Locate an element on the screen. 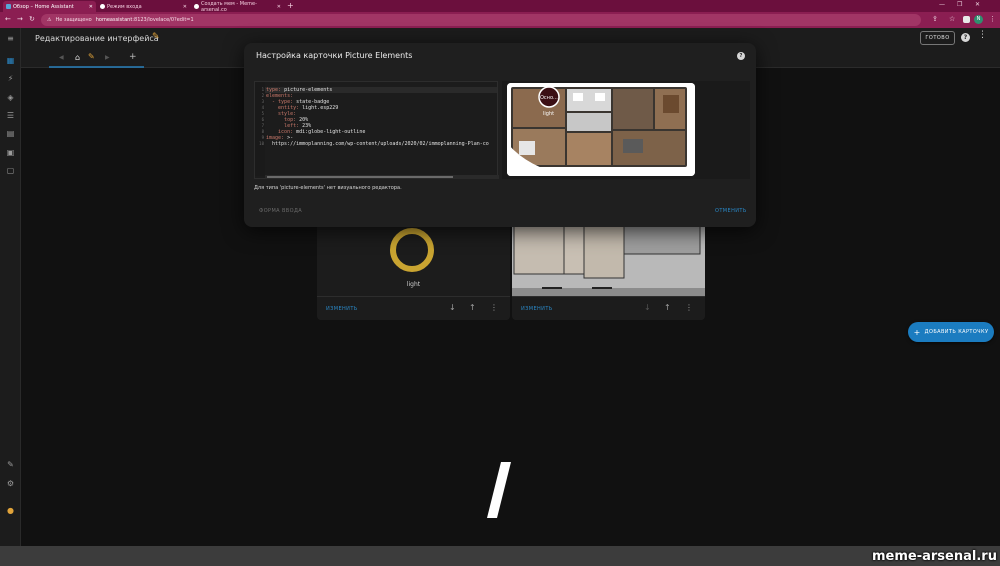 The height and width of the screenshot is (566, 1000). browser-tab-input-mode: Режим входа ✕ is located at coordinates (143, 6).